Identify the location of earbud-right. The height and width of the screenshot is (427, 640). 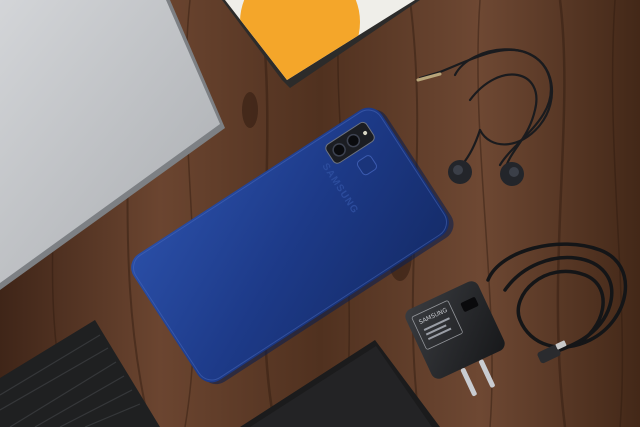
(512, 174).